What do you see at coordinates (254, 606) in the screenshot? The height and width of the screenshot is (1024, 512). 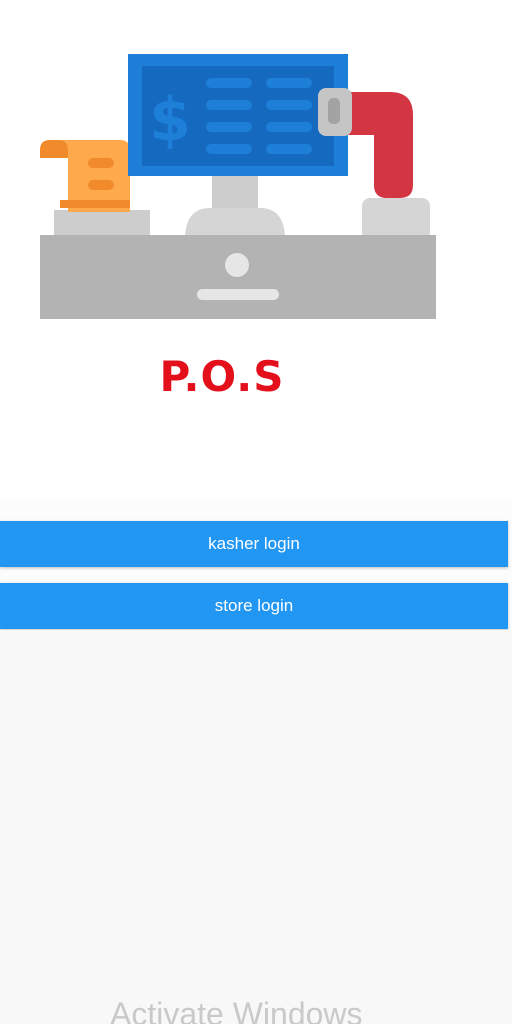 I see `store-login-button: store login` at bounding box center [254, 606].